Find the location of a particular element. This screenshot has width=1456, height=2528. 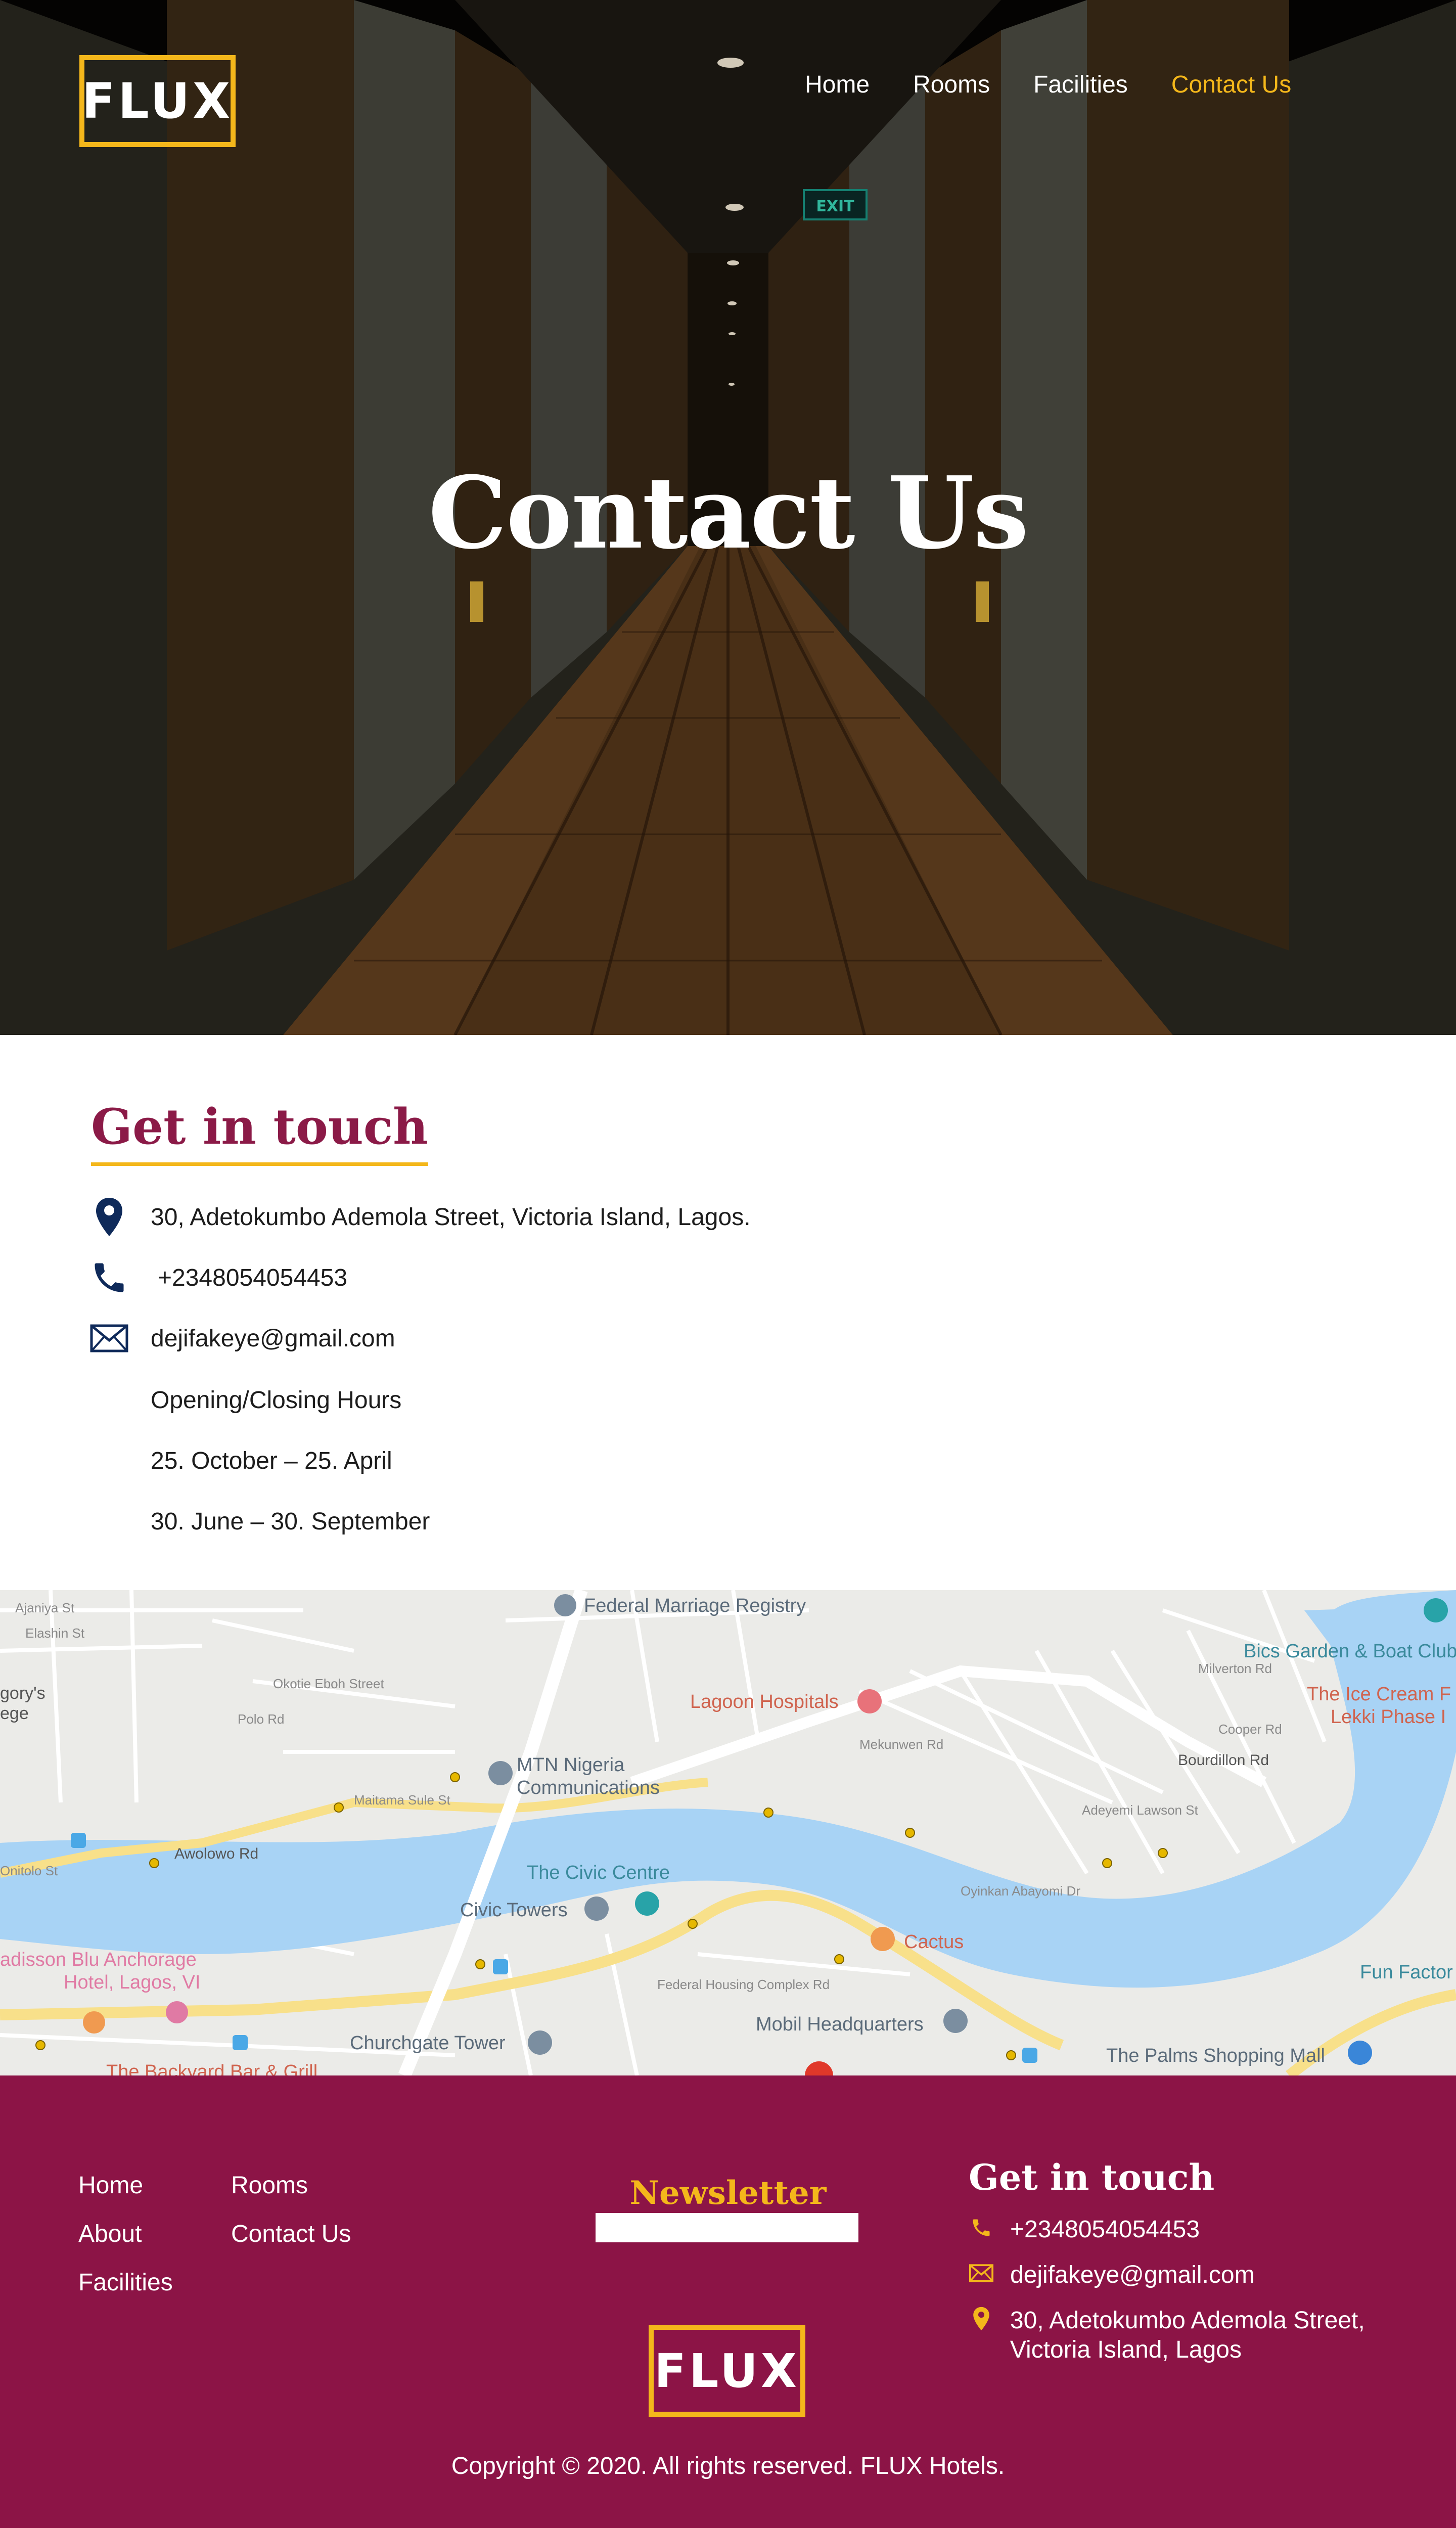

footer-link-contact: Contact Us is located at coordinates (291, 2234).